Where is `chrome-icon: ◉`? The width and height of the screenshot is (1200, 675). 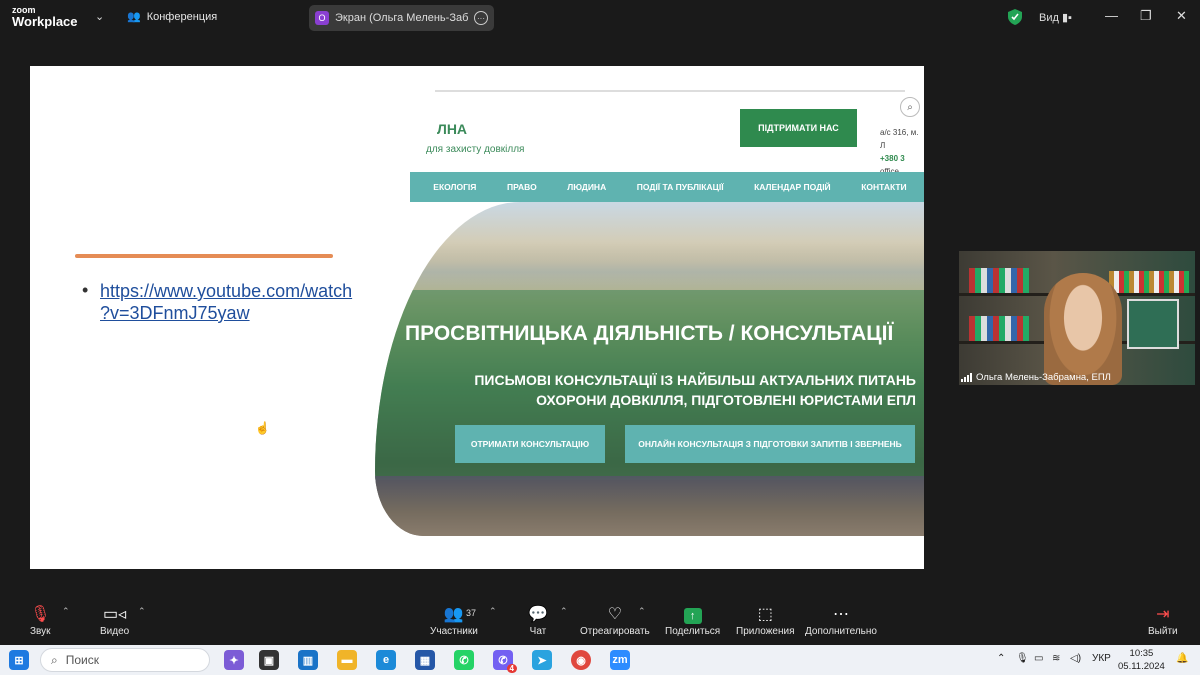
chrome-icon: ◉ is located at coordinates (581, 660).